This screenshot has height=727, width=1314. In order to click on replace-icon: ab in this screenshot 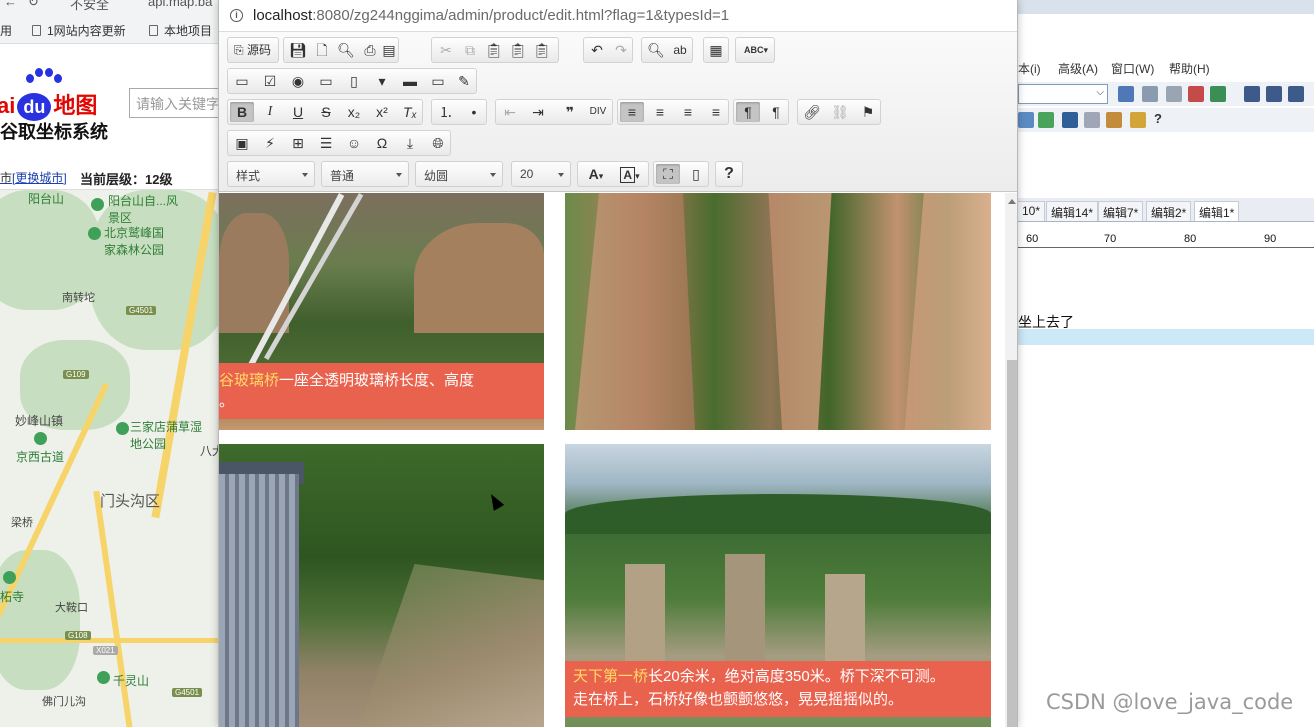, I will do `click(680, 50)`.